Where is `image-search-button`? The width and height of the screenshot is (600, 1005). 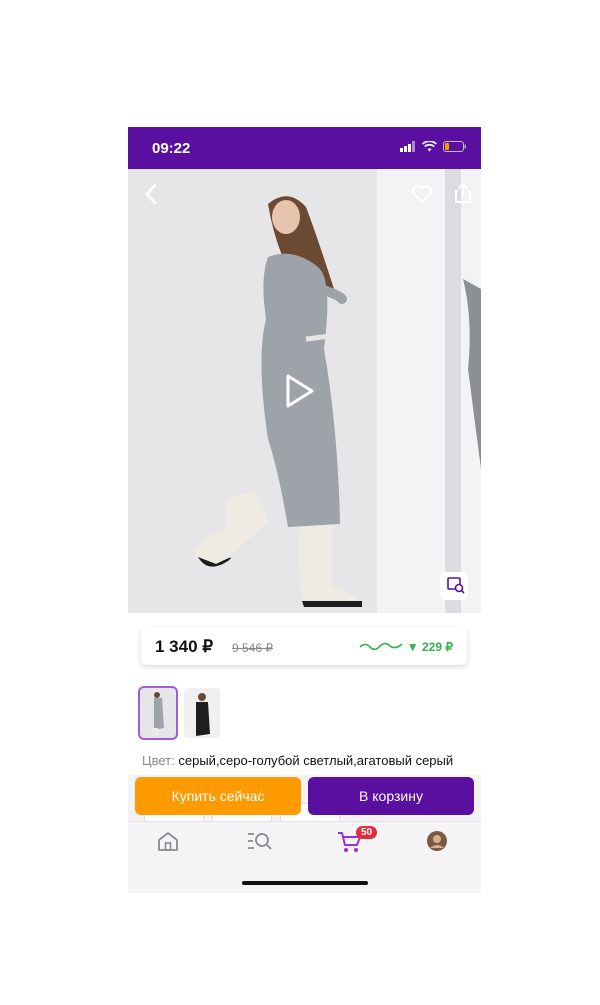 image-search-button is located at coordinates (454, 586).